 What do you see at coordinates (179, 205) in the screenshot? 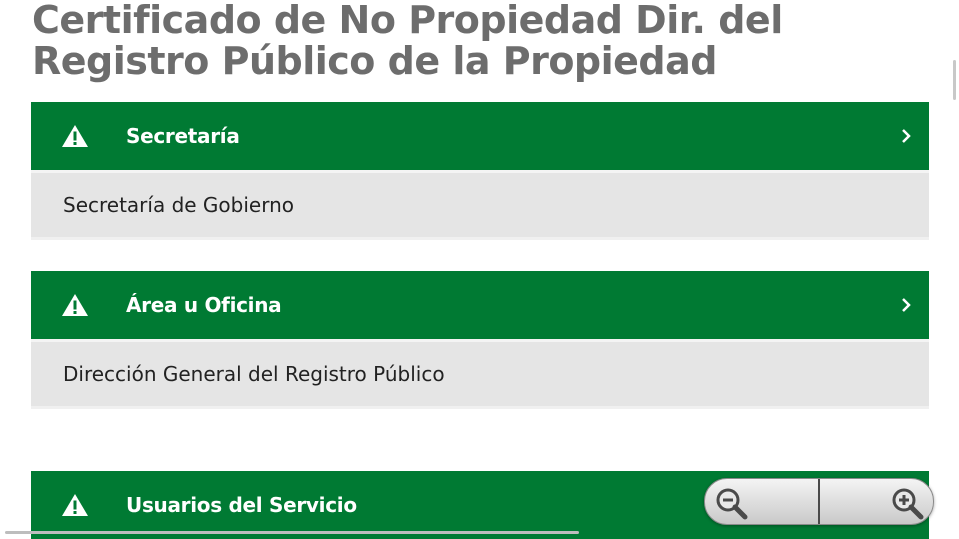
I see `section-value: Secretaría de Gobierno` at bounding box center [179, 205].